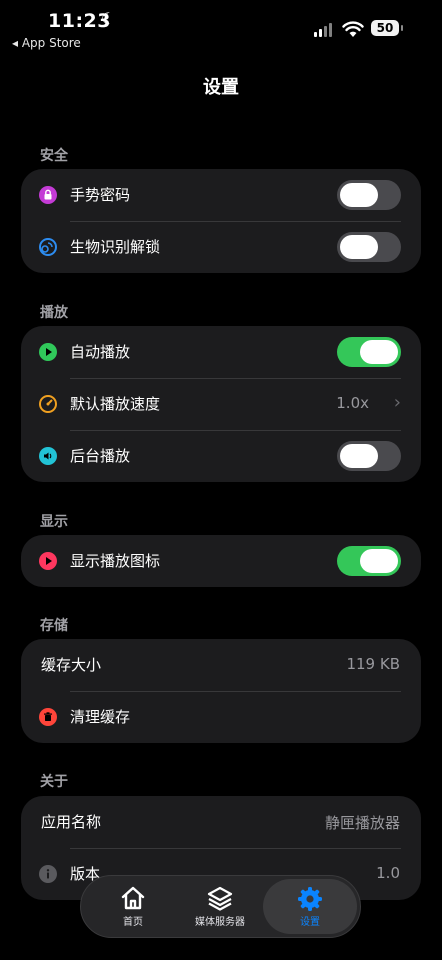  Describe the element at coordinates (310, 899) in the screenshot. I see `gear-icon` at that location.